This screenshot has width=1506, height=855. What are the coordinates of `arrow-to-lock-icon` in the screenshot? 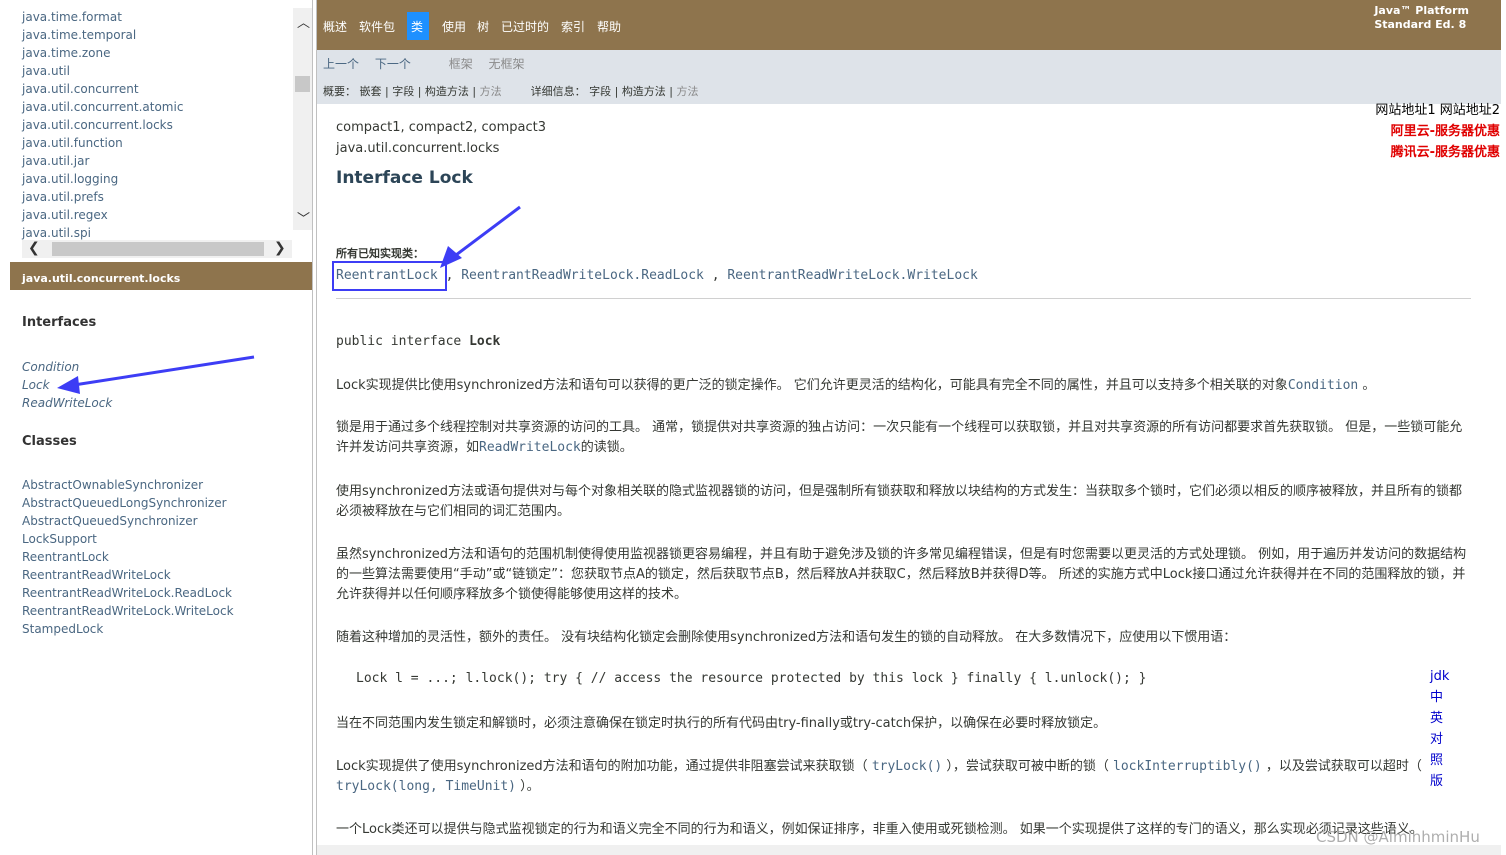 It's located at (156, 374).